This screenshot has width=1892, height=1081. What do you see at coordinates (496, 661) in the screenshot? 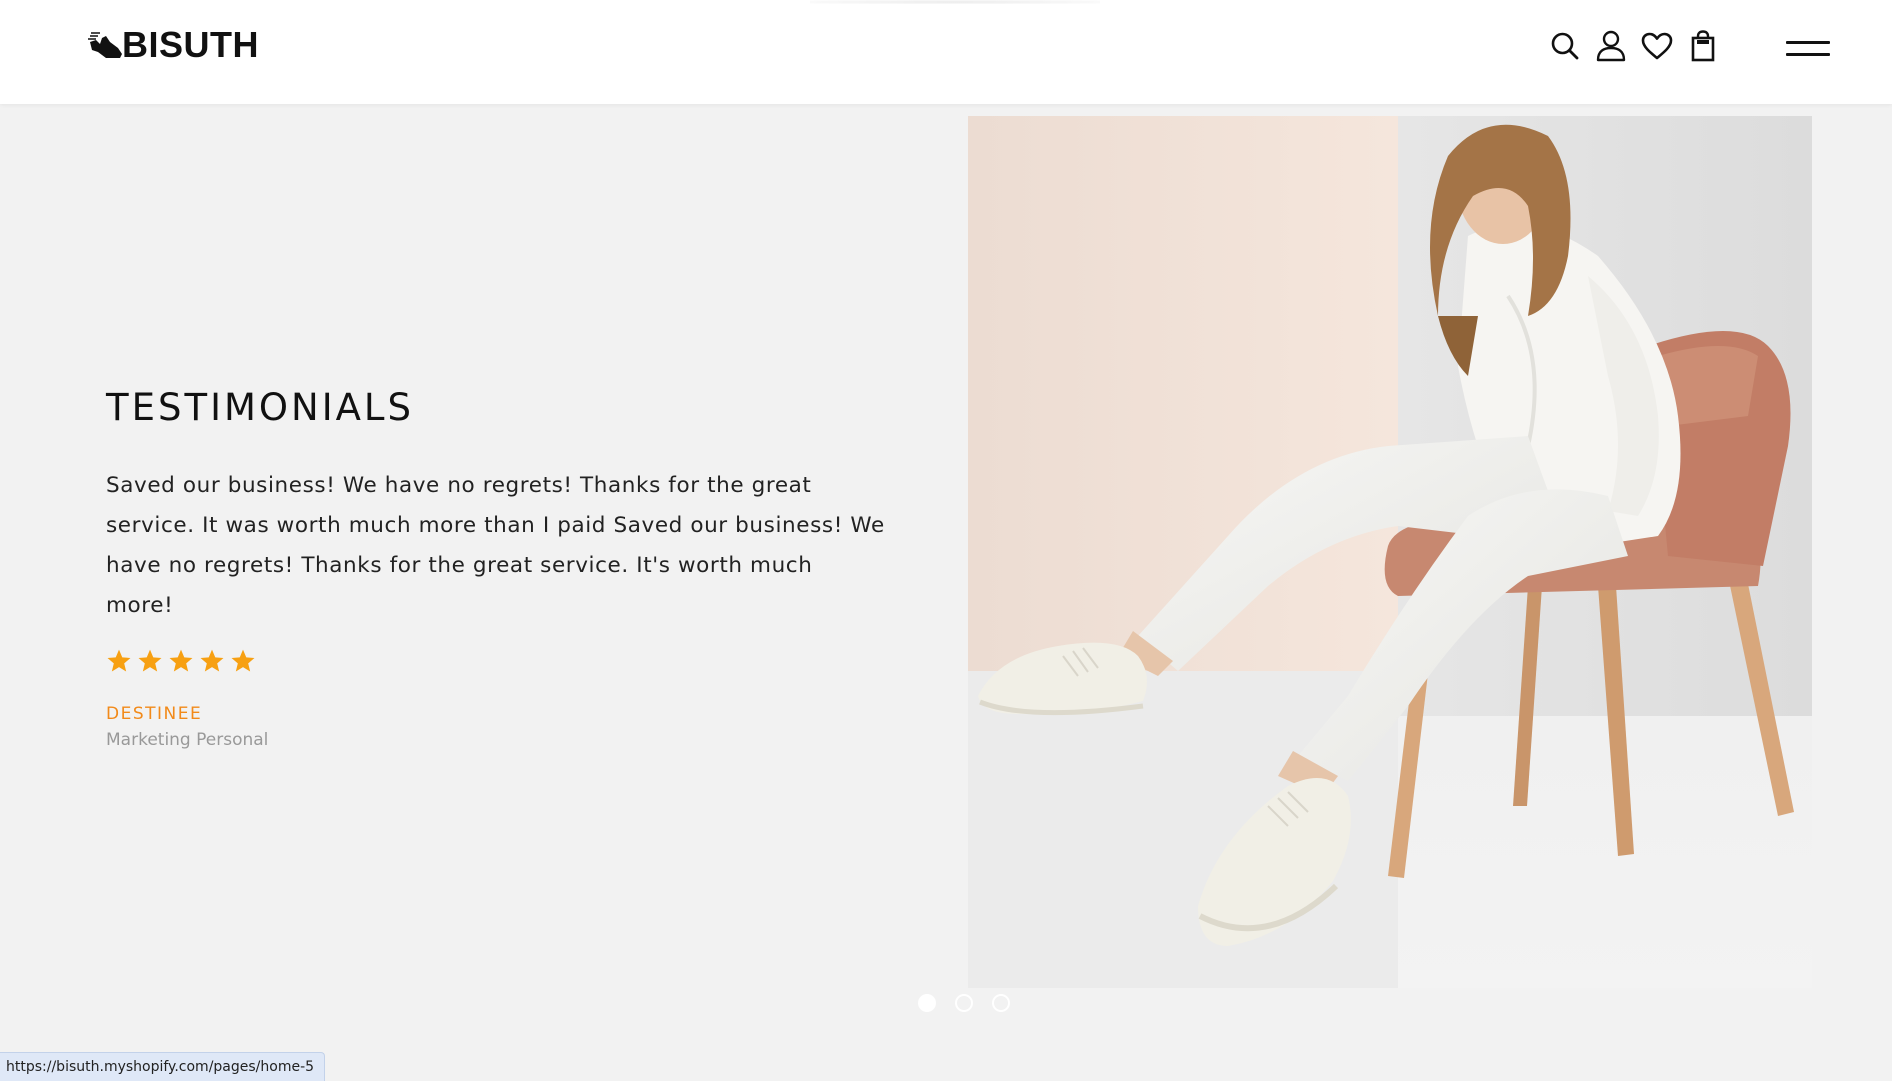
I see `star-rating` at bounding box center [496, 661].